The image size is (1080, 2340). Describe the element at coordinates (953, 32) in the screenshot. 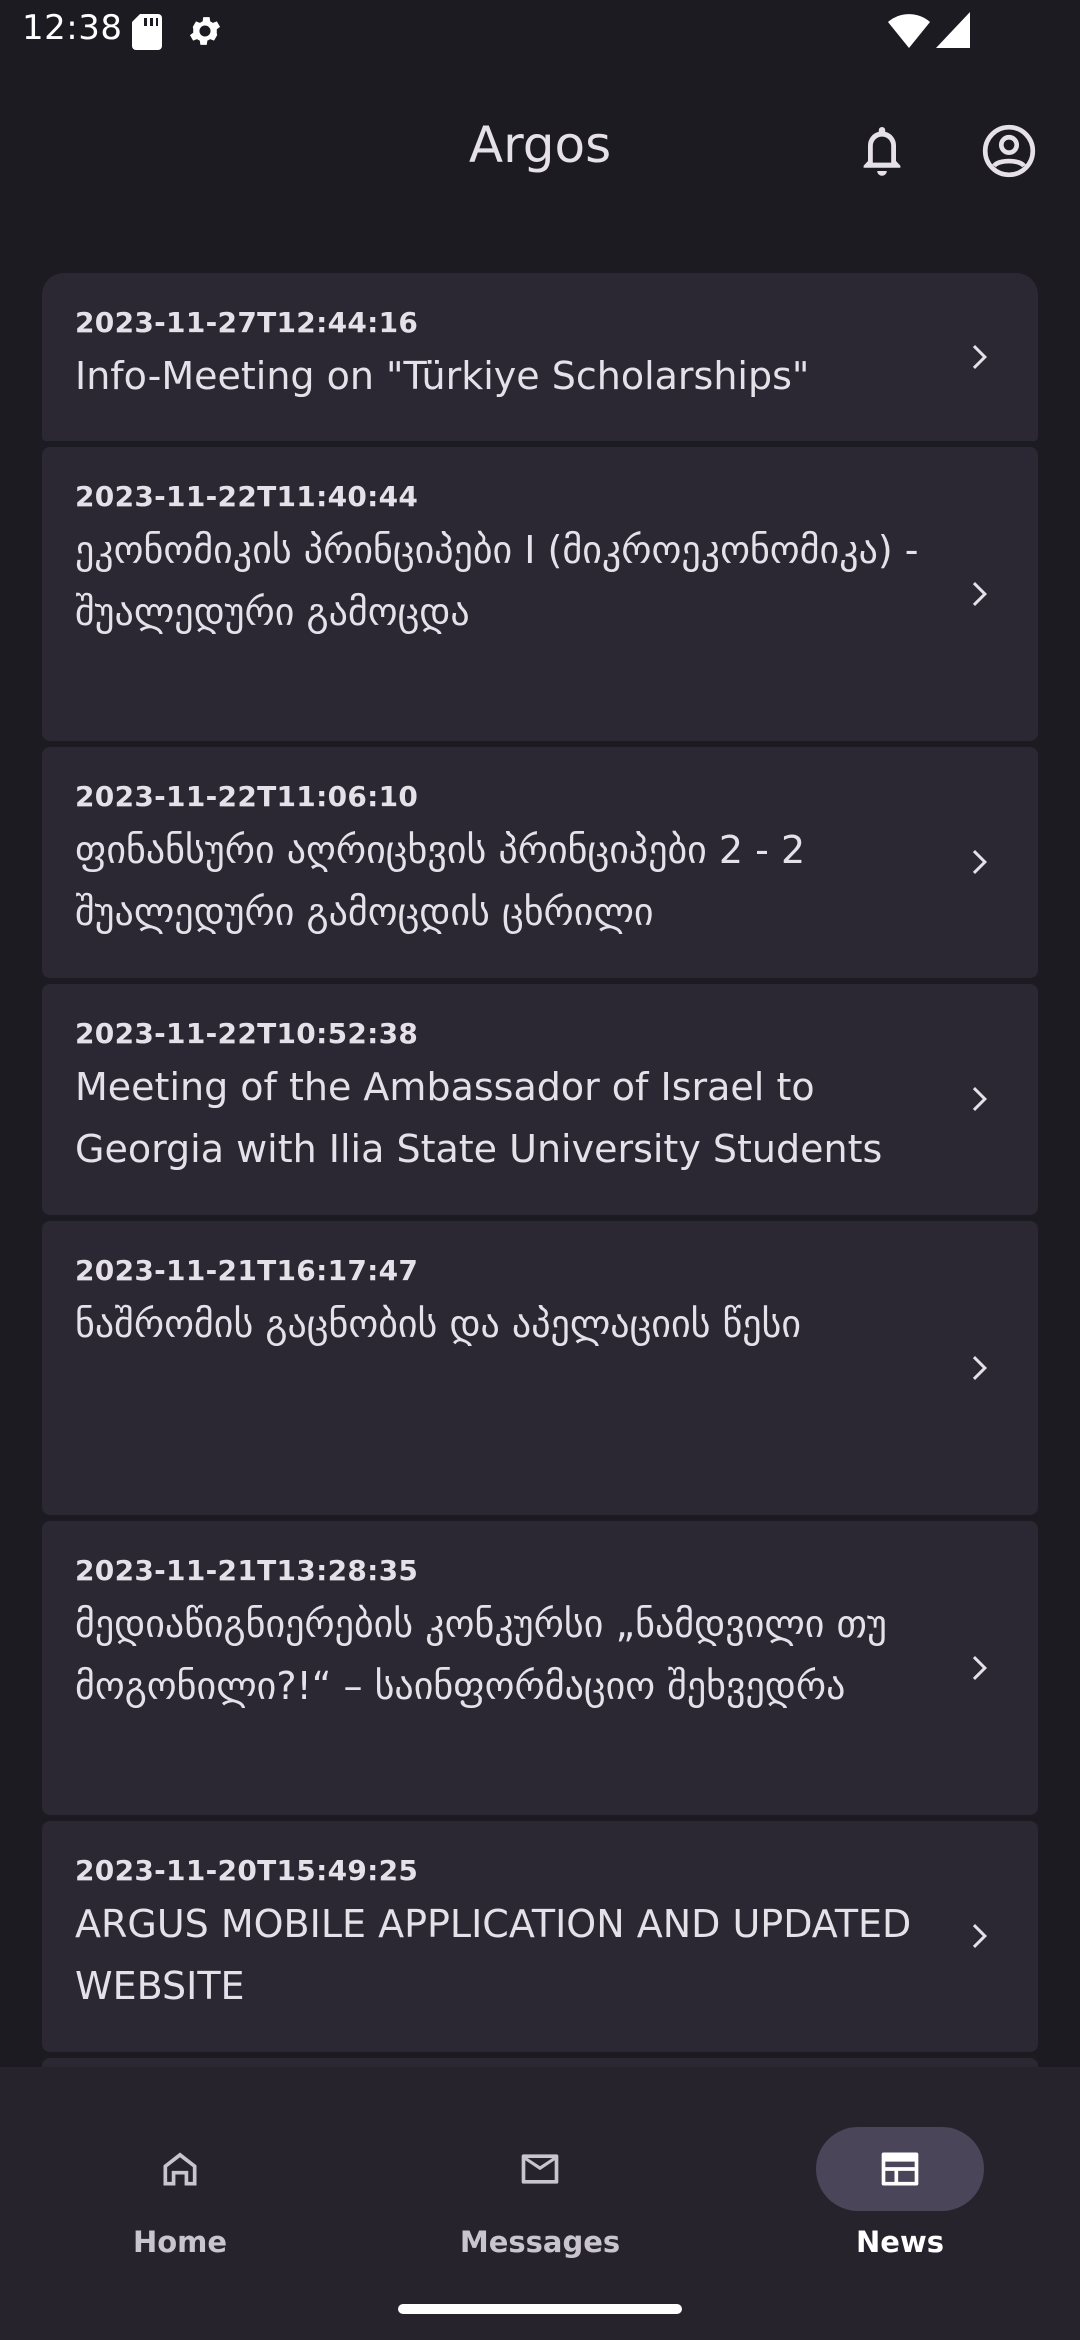

I see `cell-signal-icon` at that location.